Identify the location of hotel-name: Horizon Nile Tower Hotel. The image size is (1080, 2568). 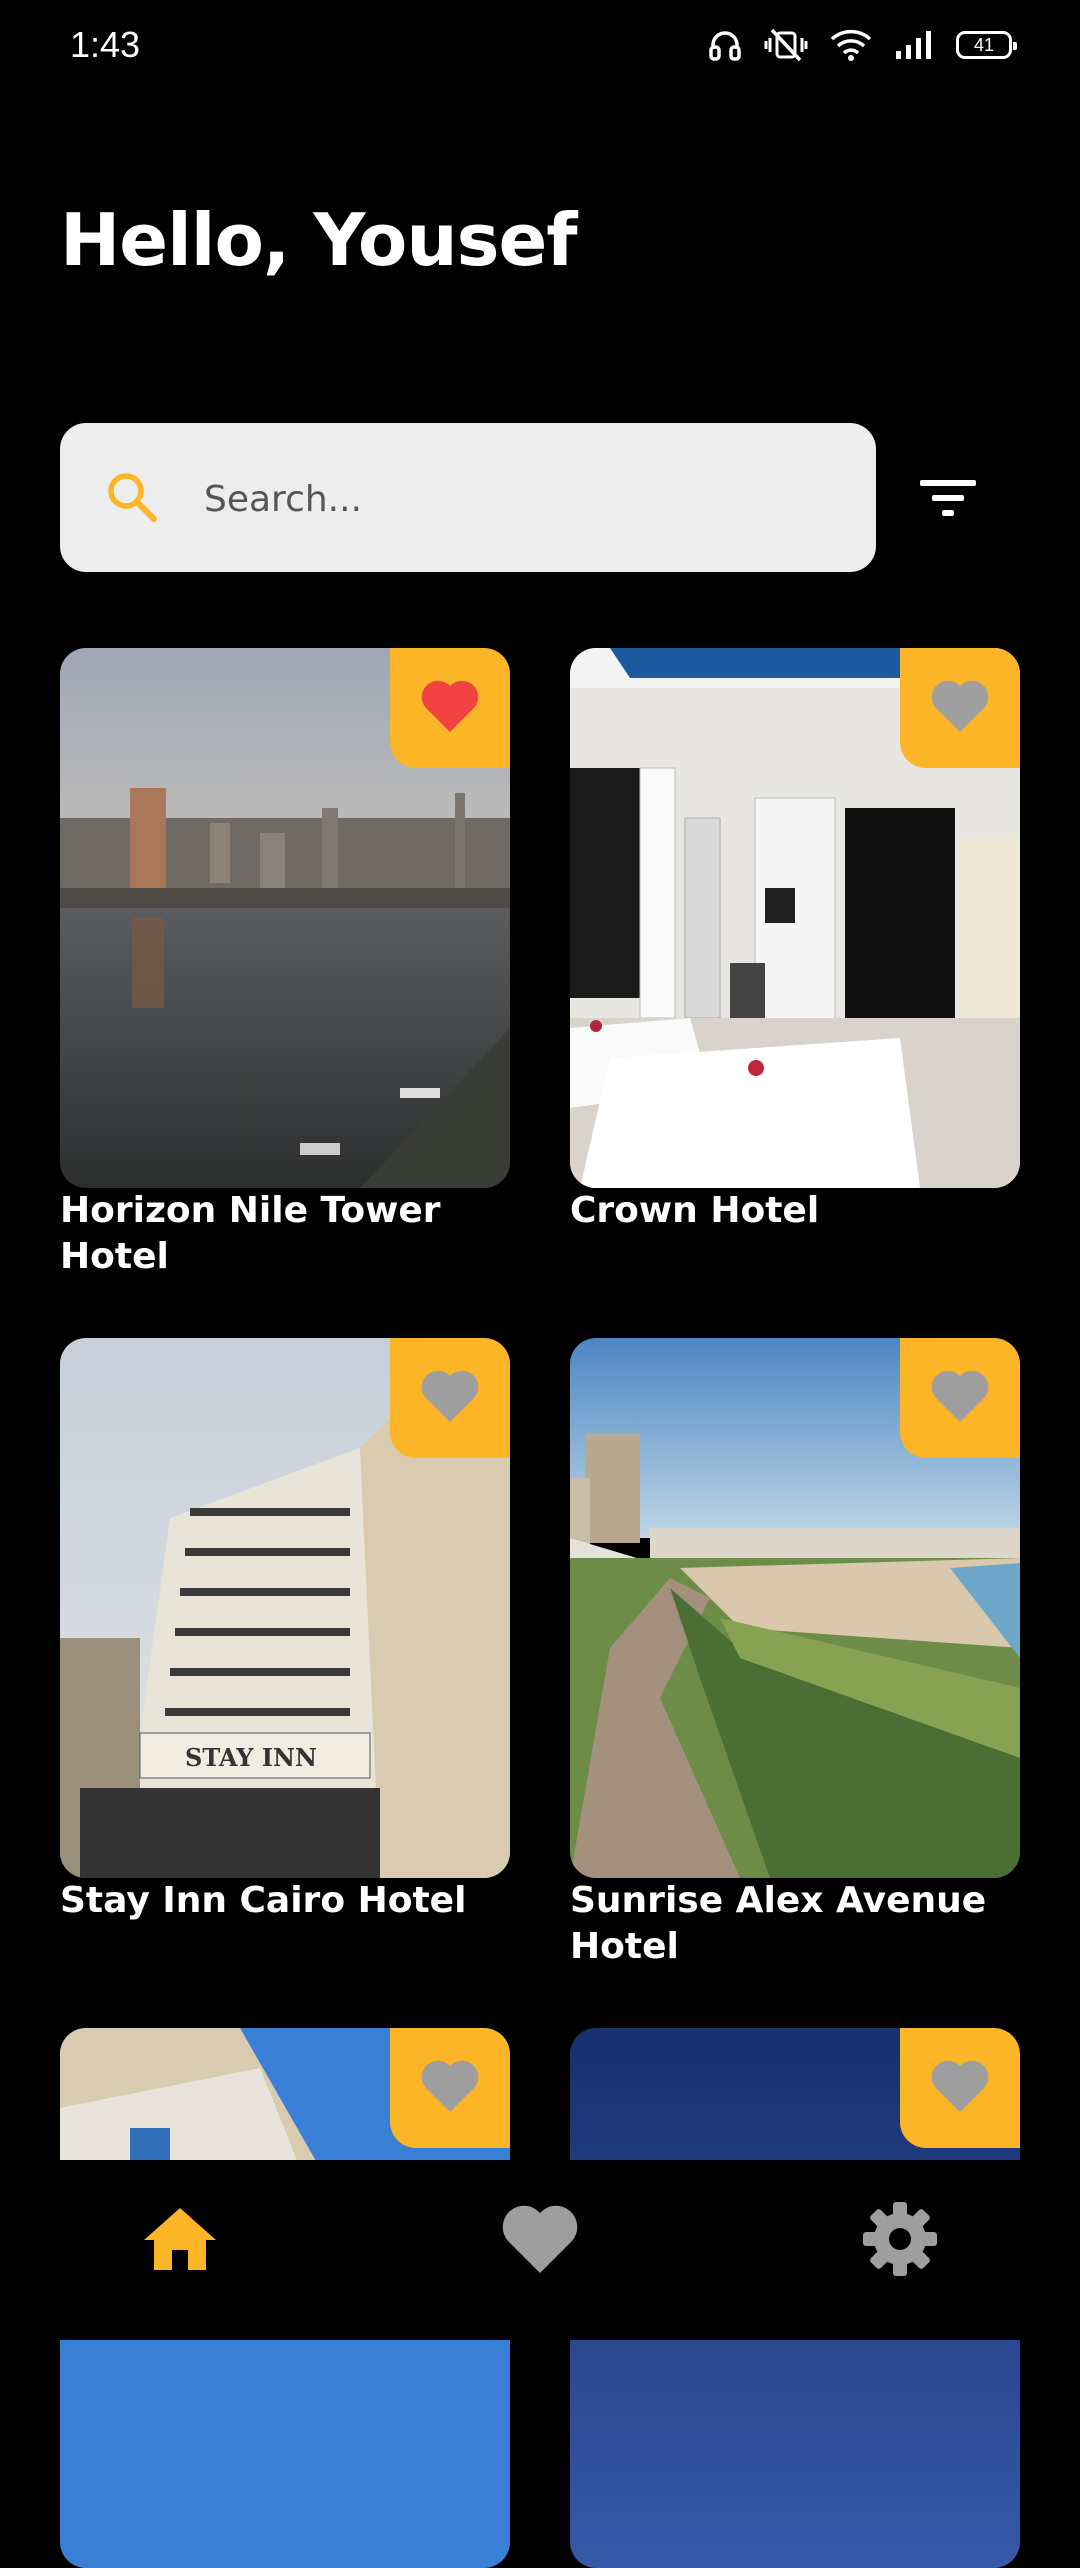
(250, 1233).